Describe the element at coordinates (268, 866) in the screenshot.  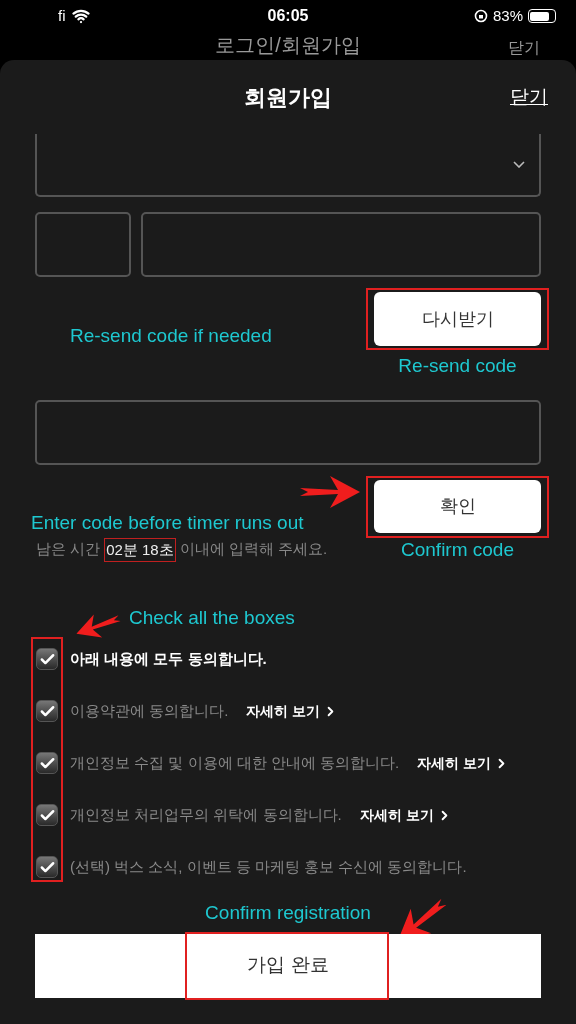
I see `agreement-text: (선택) 벅스 소식, 이벤트 등 마케팅 홍보 수신에 동의합니다.` at that location.